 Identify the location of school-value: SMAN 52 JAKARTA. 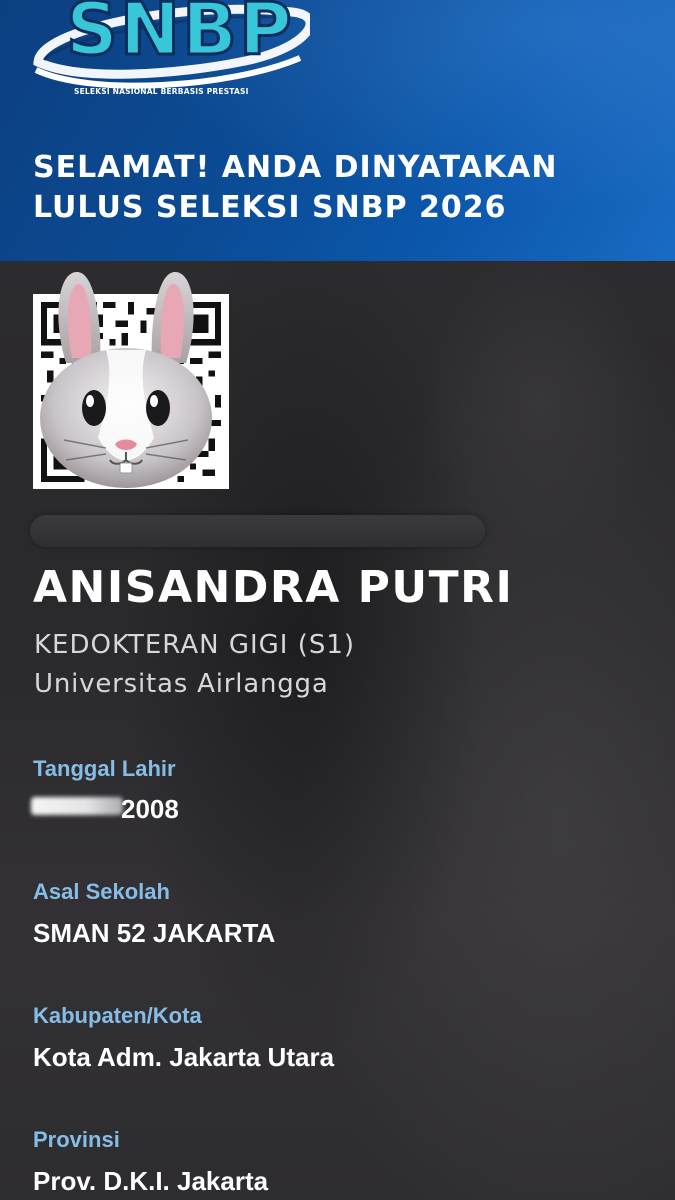
(154, 933).